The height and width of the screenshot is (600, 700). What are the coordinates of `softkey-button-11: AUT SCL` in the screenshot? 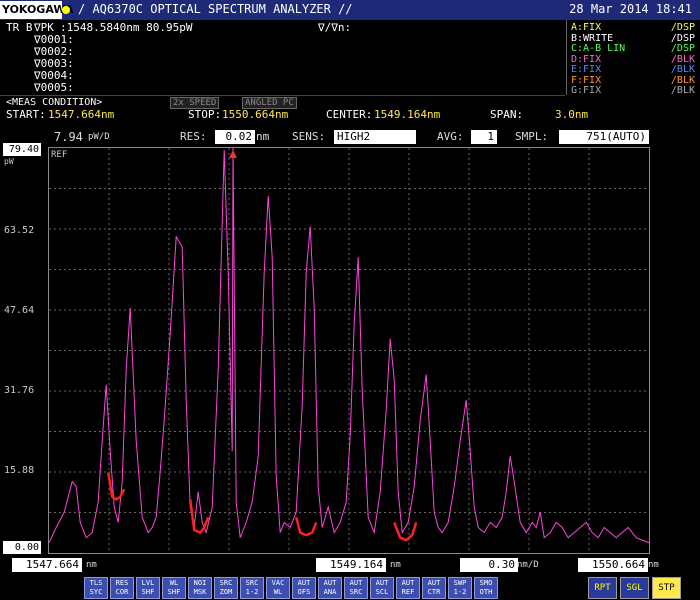 It's located at (382, 588).